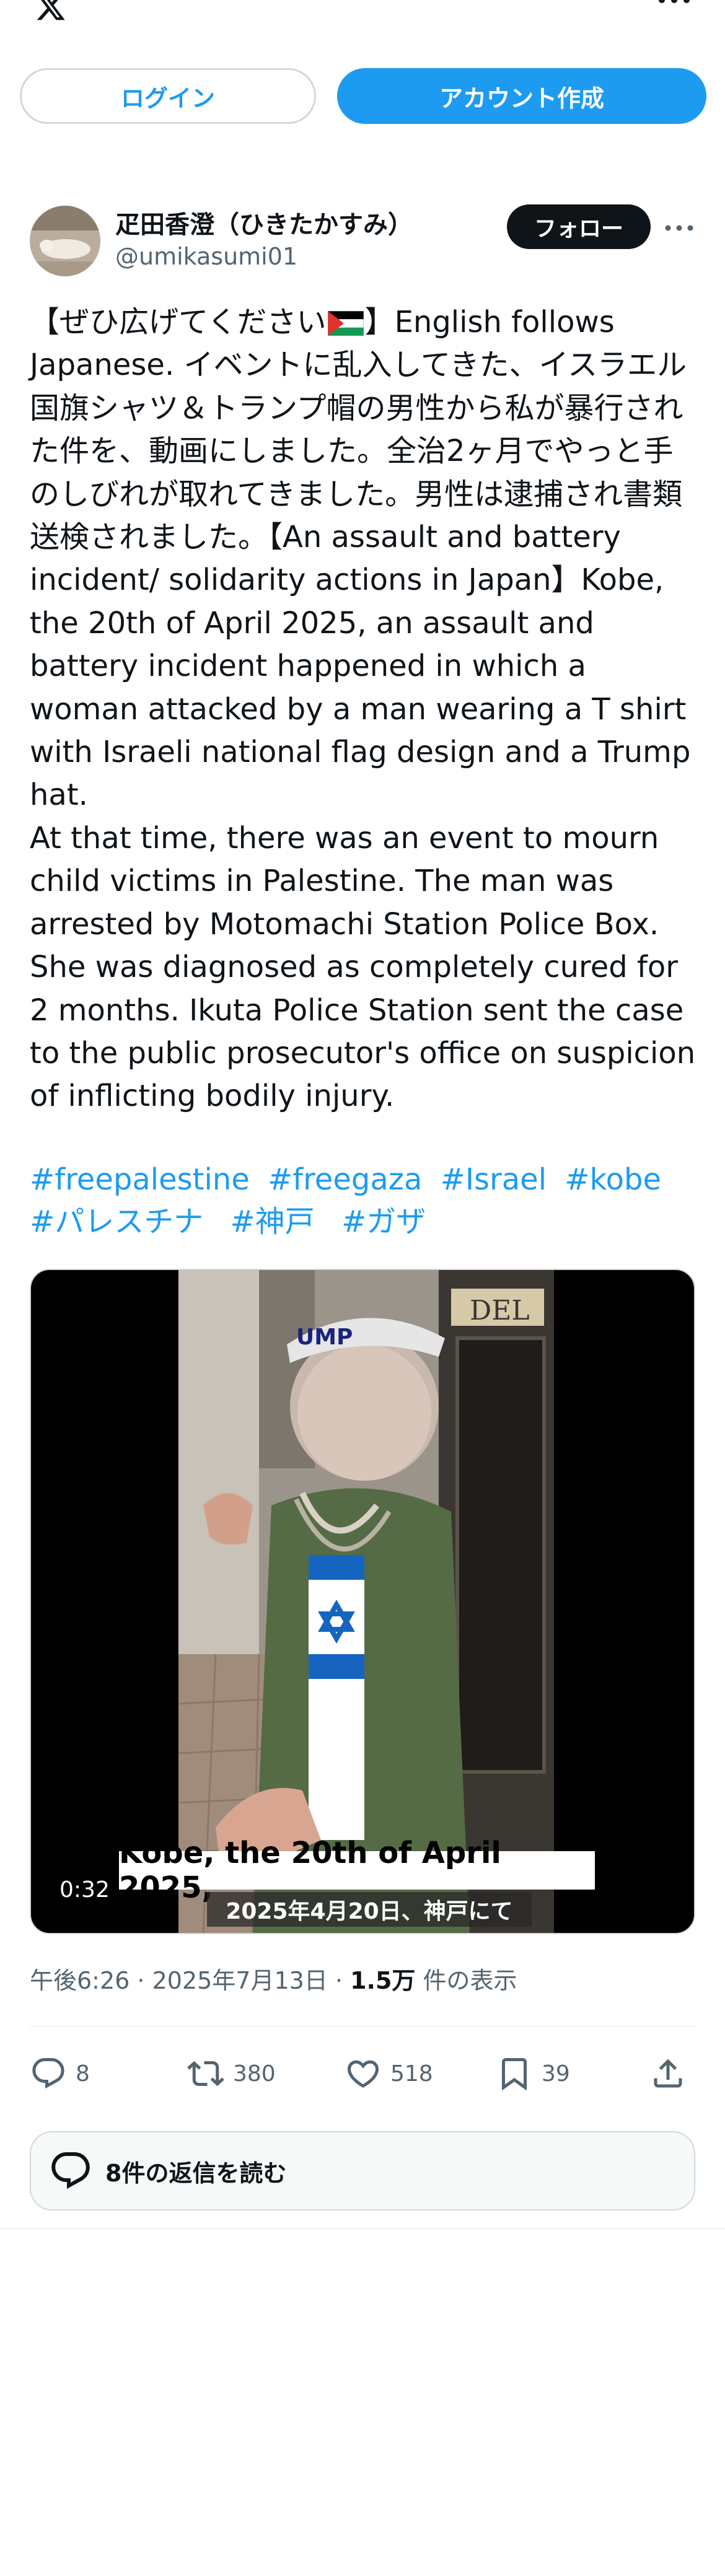 Image resolution: width=725 pixels, height=2576 pixels. What do you see at coordinates (264, 222) in the screenshot?
I see `display-name: 疋田香澄（ひきたかすみ）` at bounding box center [264, 222].